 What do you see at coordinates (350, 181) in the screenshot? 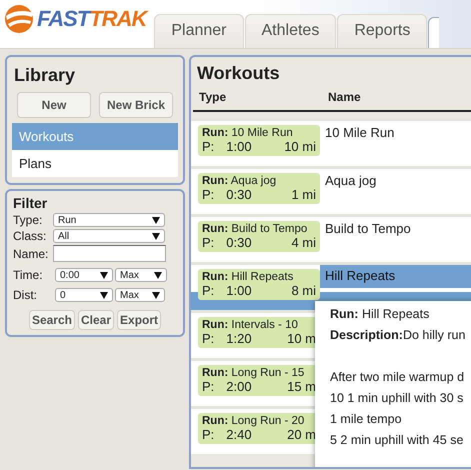
I see `workout-name: Aqua jog` at bounding box center [350, 181].